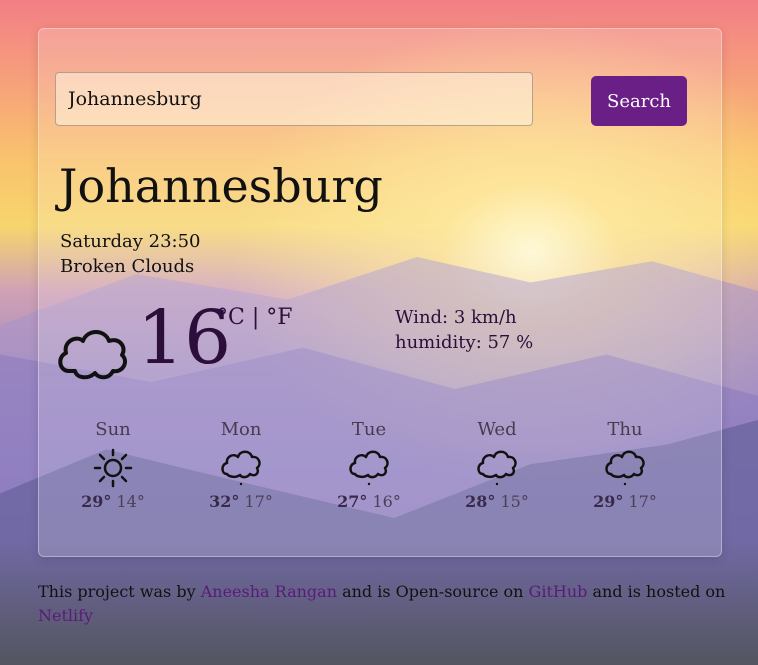 Image resolution: width=758 pixels, height=665 pixels. I want to click on forecast-day-name: Wed, so click(497, 429).